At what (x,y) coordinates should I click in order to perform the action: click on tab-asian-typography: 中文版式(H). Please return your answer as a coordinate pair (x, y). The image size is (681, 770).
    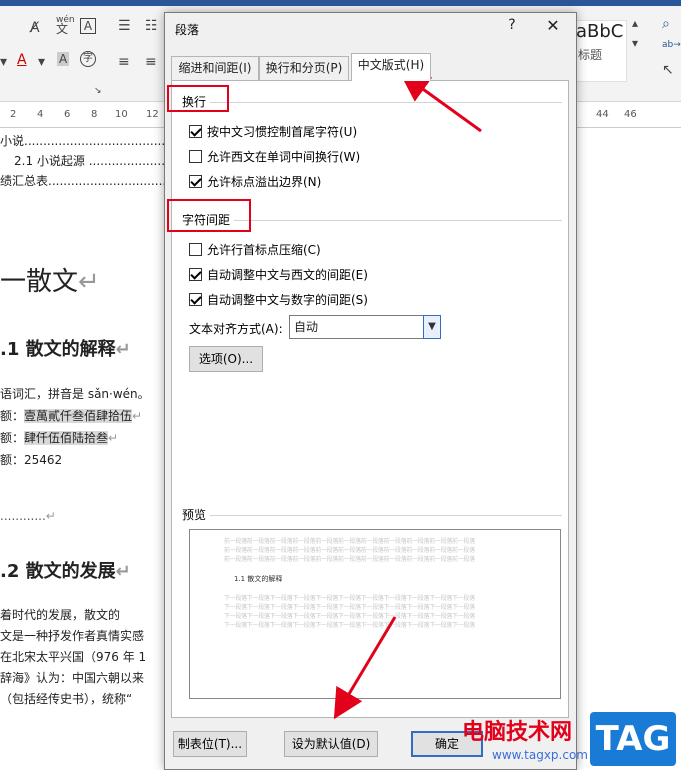
    Looking at the image, I should click on (391, 67).